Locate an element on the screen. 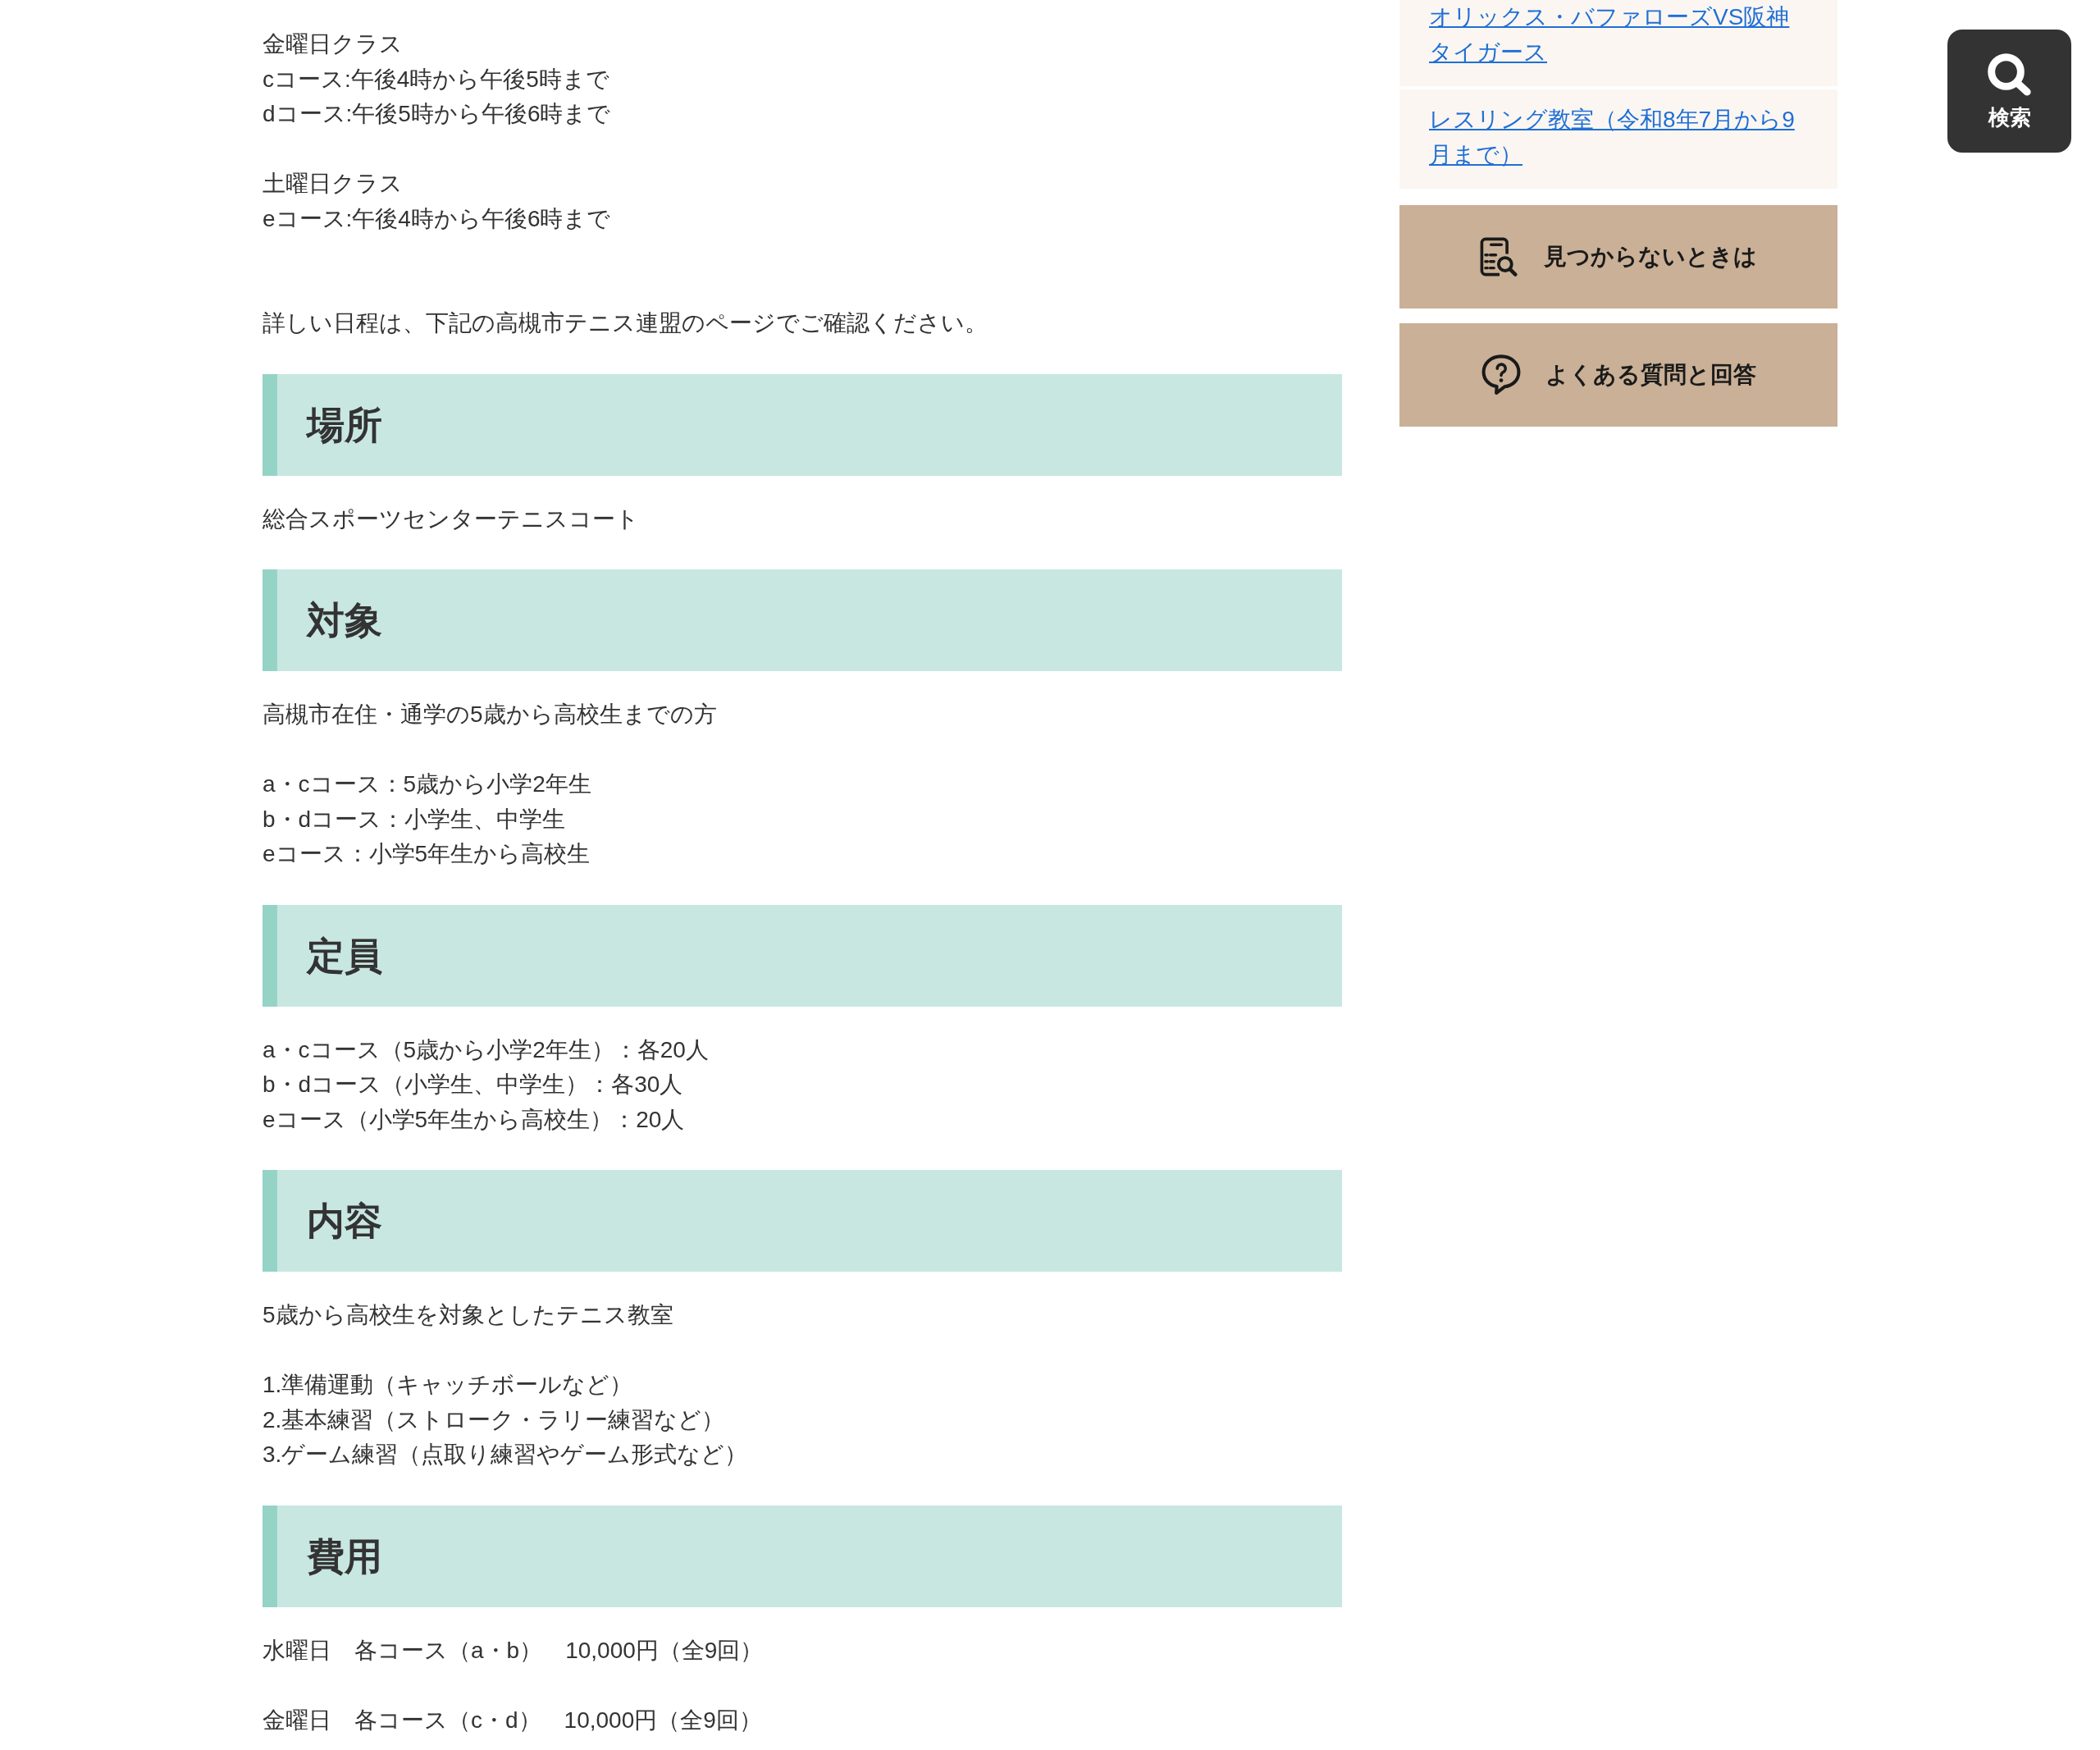 This screenshot has height=1750, width=2100. note-text: 詳しい日程は、下記の高槻市テニス連盟のページでご確認ください。 is located at coordinates (625, 323).